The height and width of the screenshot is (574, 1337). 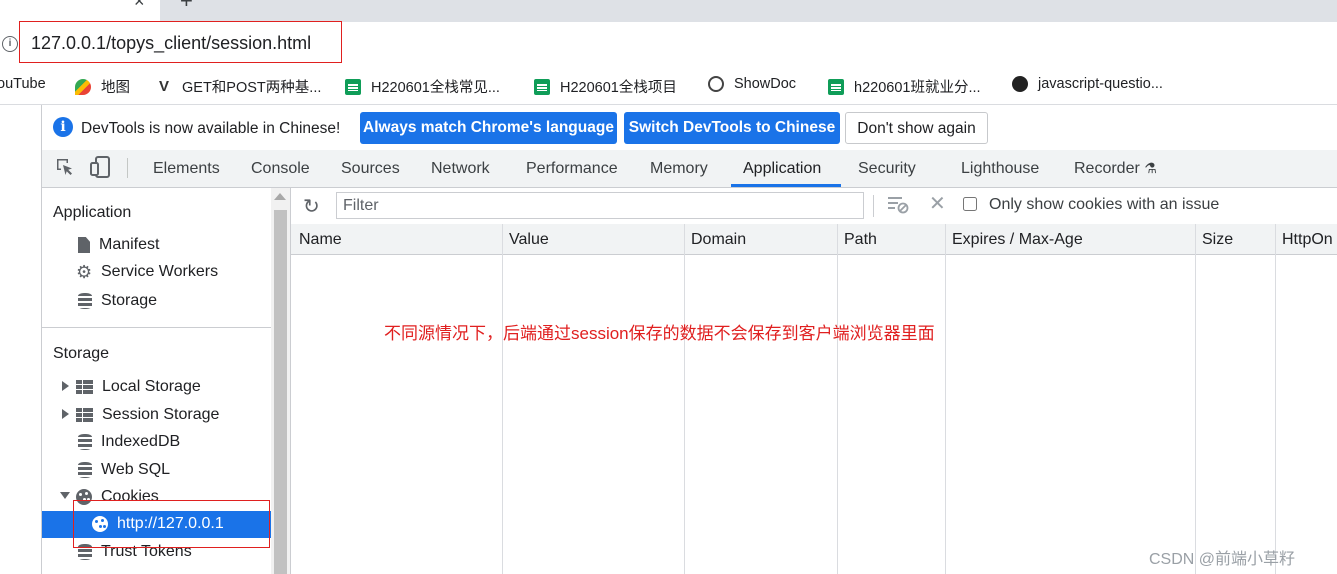 What do you see at coordinates (887, 169) in the screenshot?
I see `tab-security: Security` at bounding box center [887, 169].